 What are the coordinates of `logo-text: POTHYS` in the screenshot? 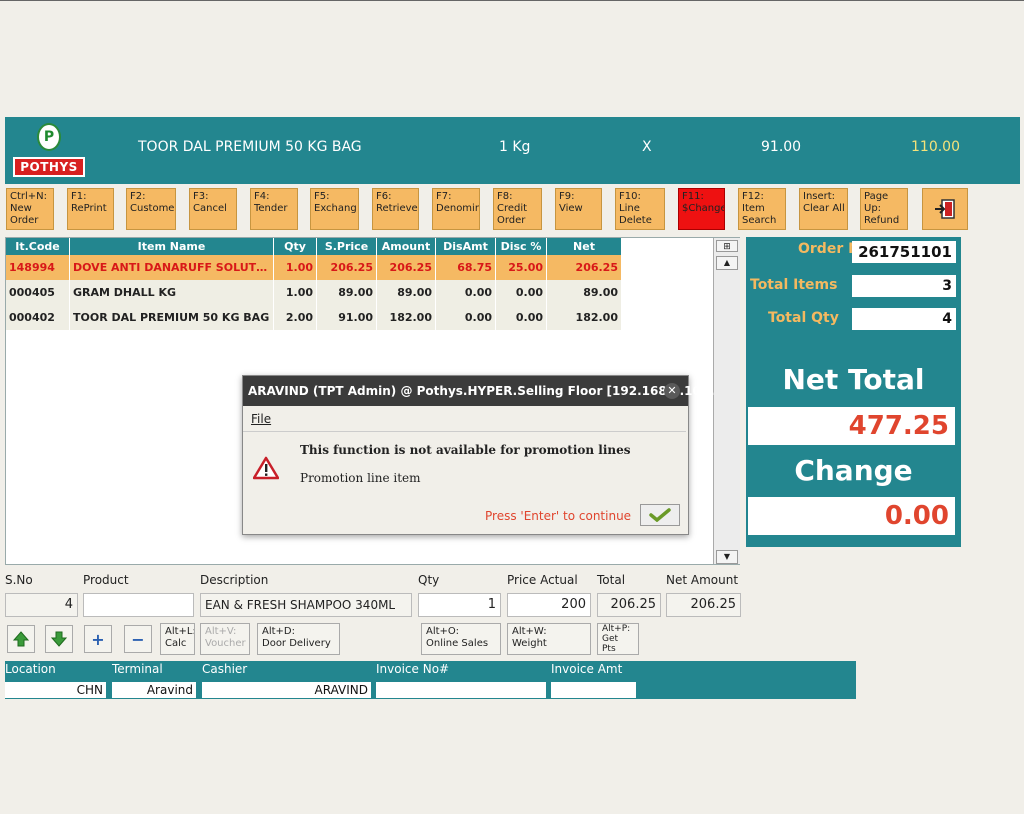 It's located at (49, 167).